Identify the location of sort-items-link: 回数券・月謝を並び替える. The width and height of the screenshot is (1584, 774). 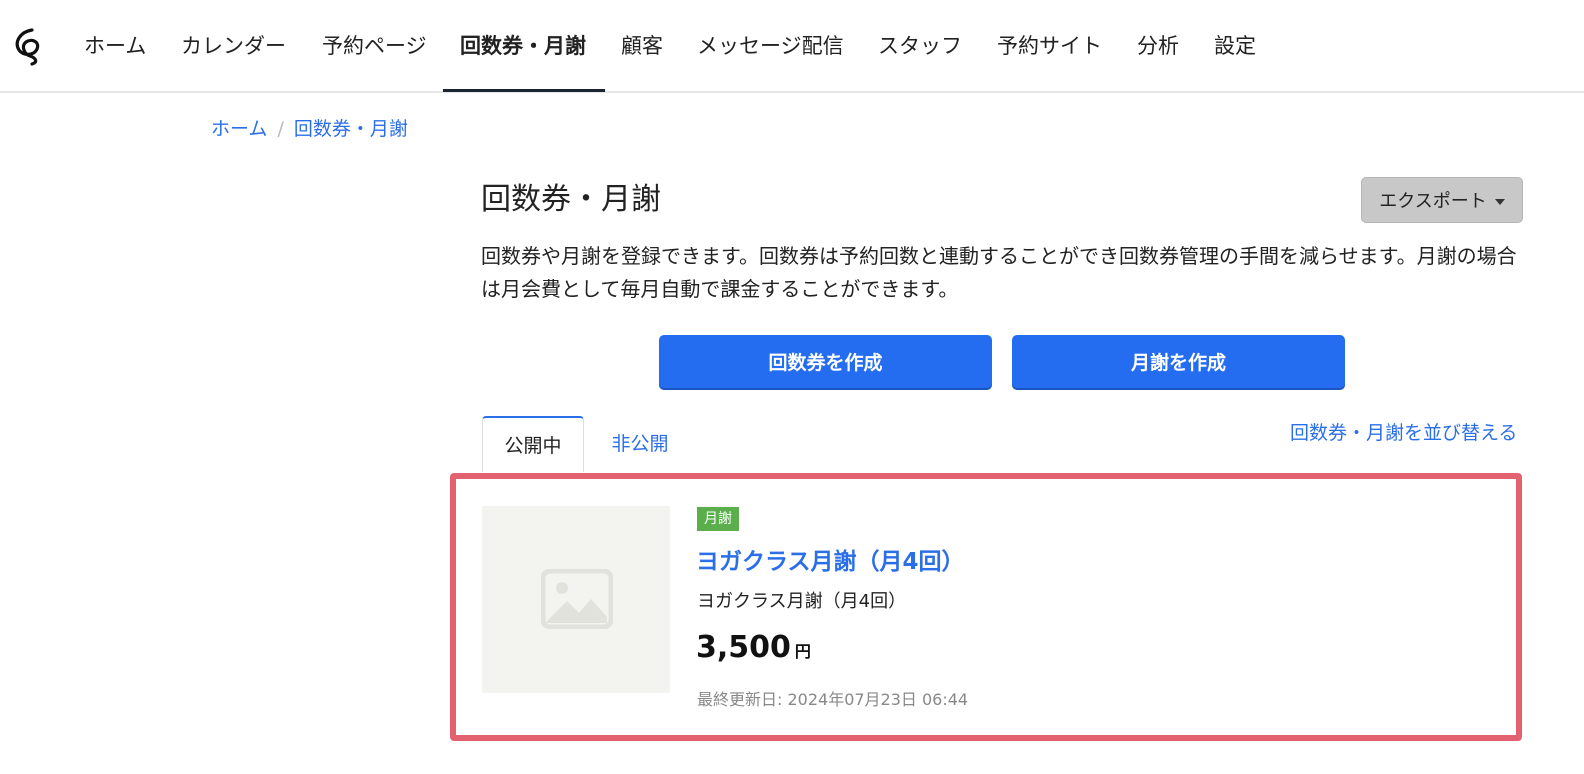
(1403, 431).